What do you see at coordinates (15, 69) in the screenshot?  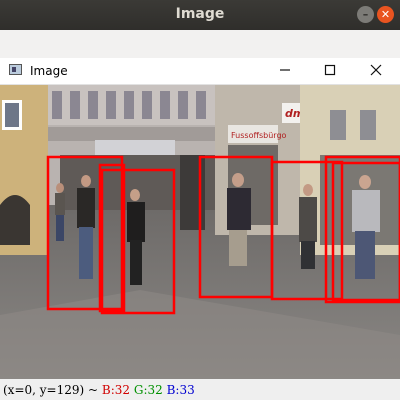 I see `app-icon` at bounding box center [15, 69].